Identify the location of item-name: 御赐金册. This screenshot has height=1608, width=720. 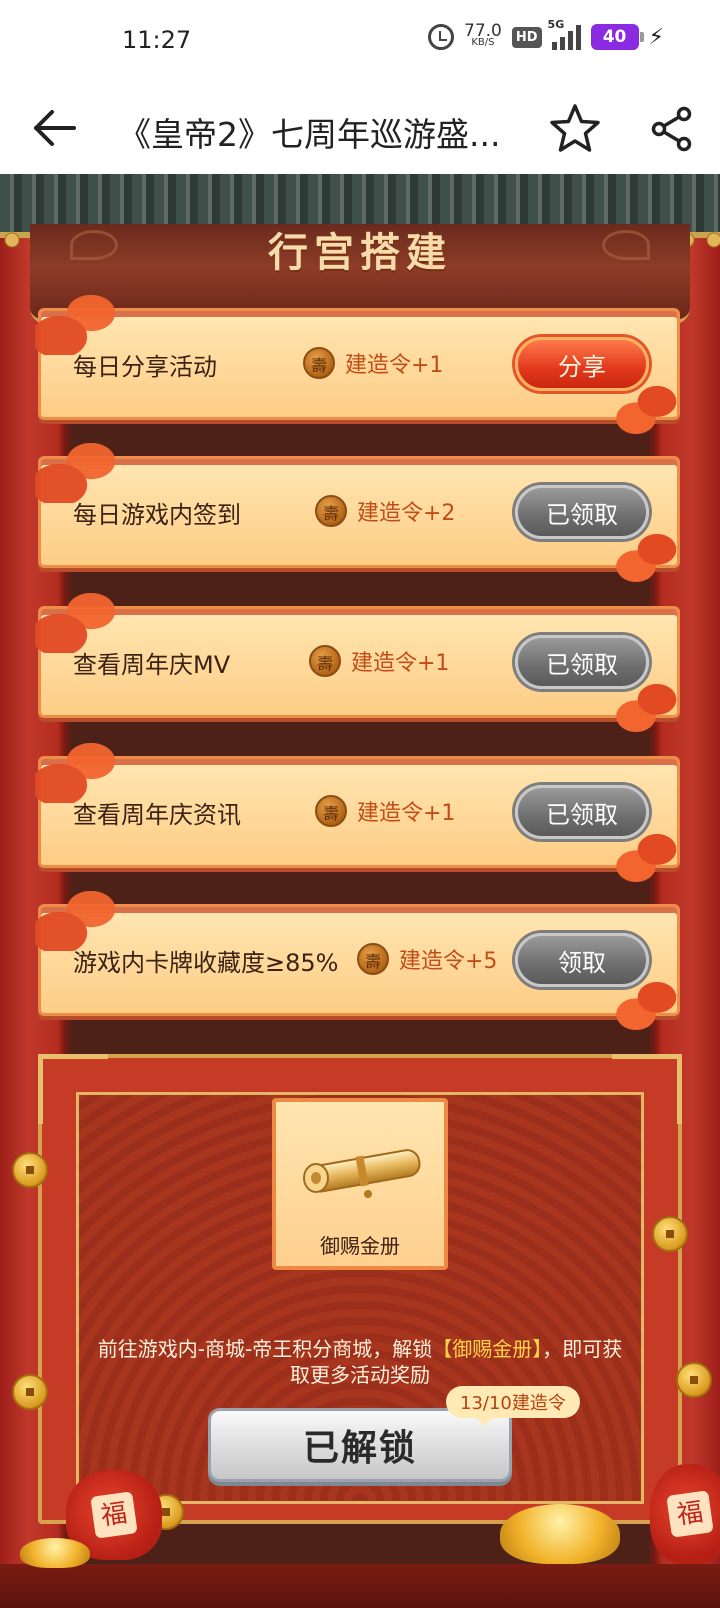
(360, 1246).